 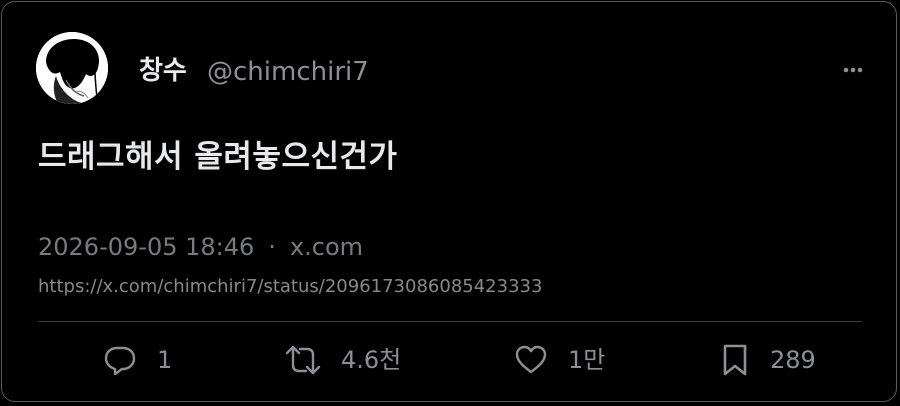 What do you see at coordinates (165, 360) in the screenshot?
I see `reply-count: 1` at bounding box center [165, 360].